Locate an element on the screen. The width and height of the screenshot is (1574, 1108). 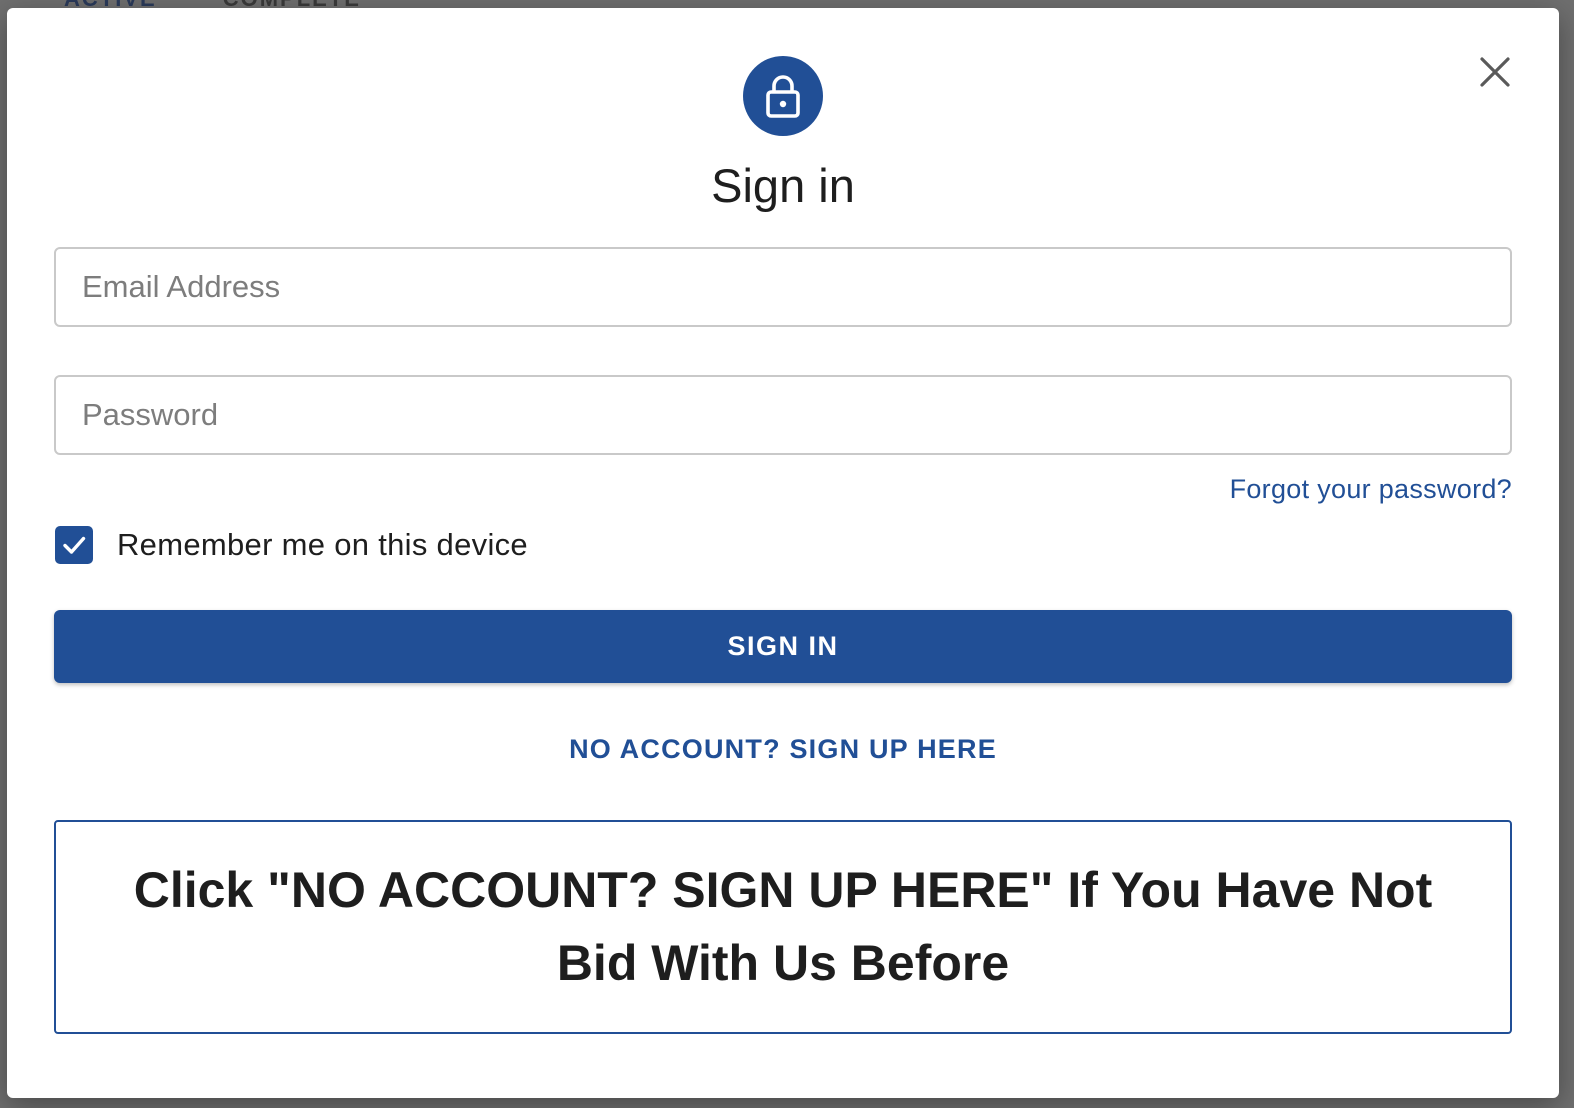
password-field is located at coordinates (783, 415).